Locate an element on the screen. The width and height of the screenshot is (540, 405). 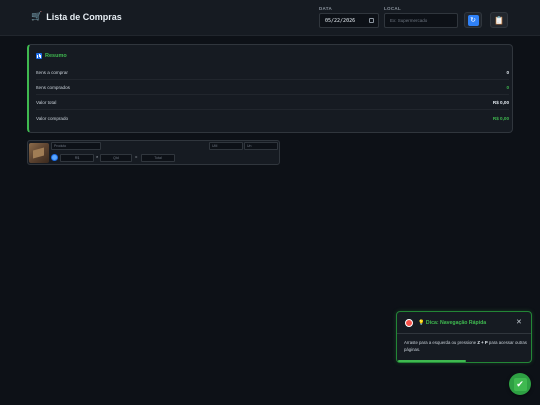
page-title: 🛒 Lista de Compras is located at coordinates (76, 16).